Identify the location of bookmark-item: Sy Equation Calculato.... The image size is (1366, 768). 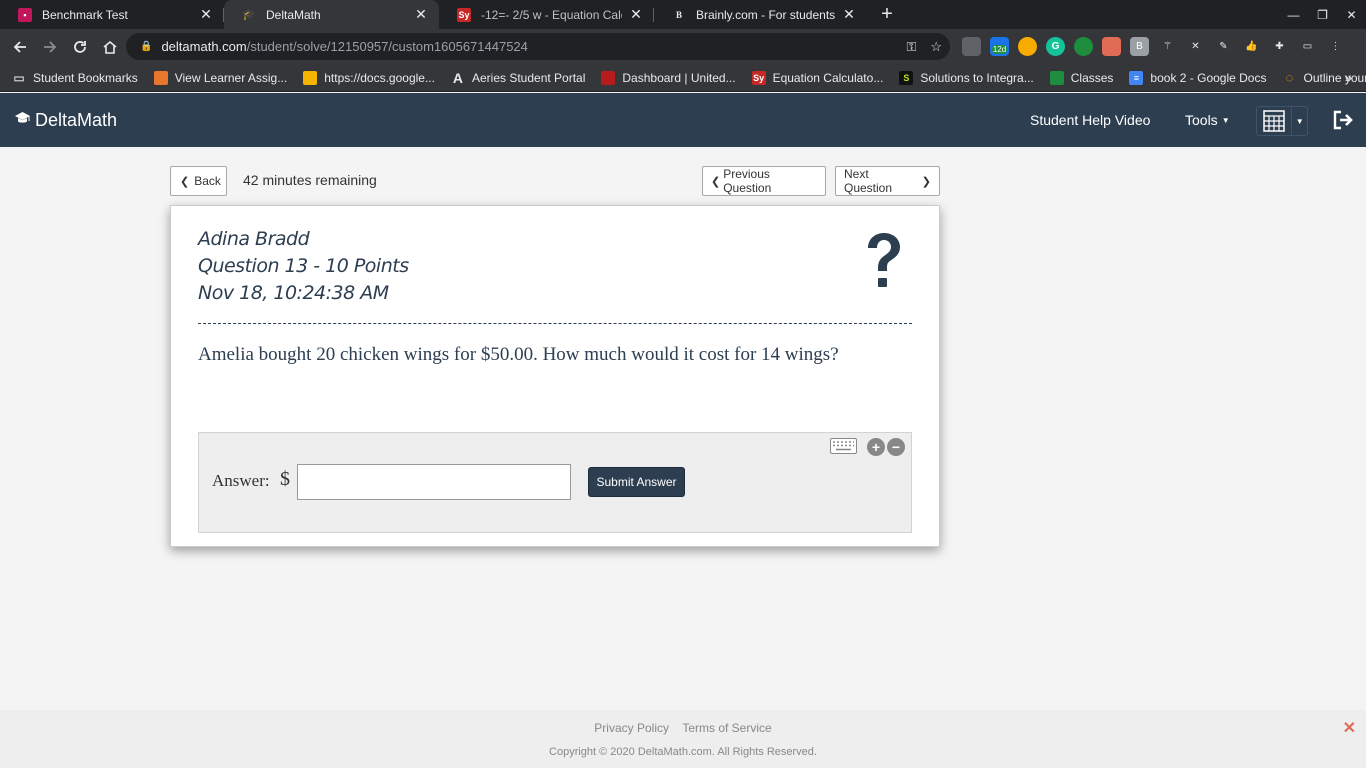
(817, 77).